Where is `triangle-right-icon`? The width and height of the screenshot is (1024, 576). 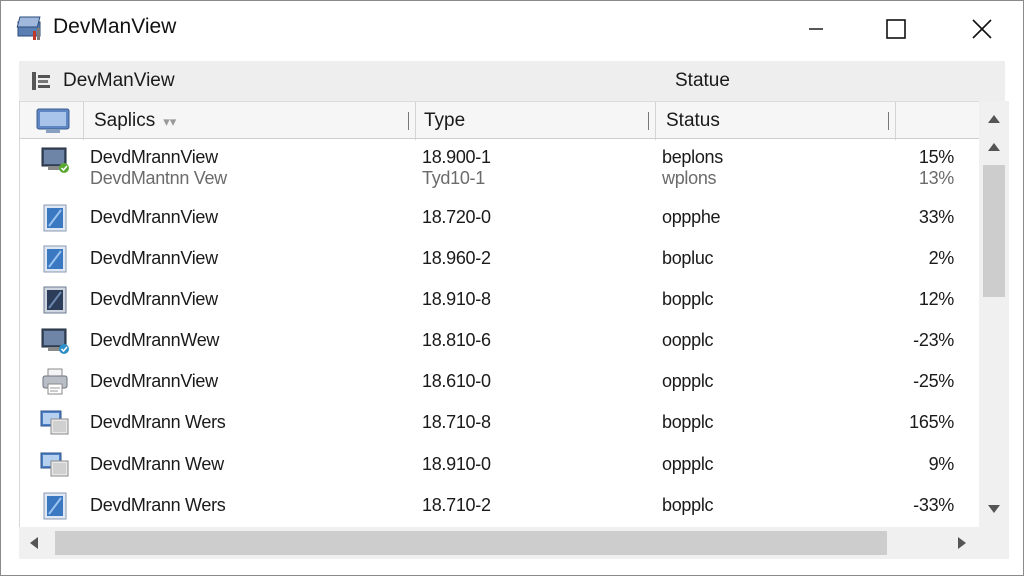
triangle-right-icon is located at coordinates (962, 543).